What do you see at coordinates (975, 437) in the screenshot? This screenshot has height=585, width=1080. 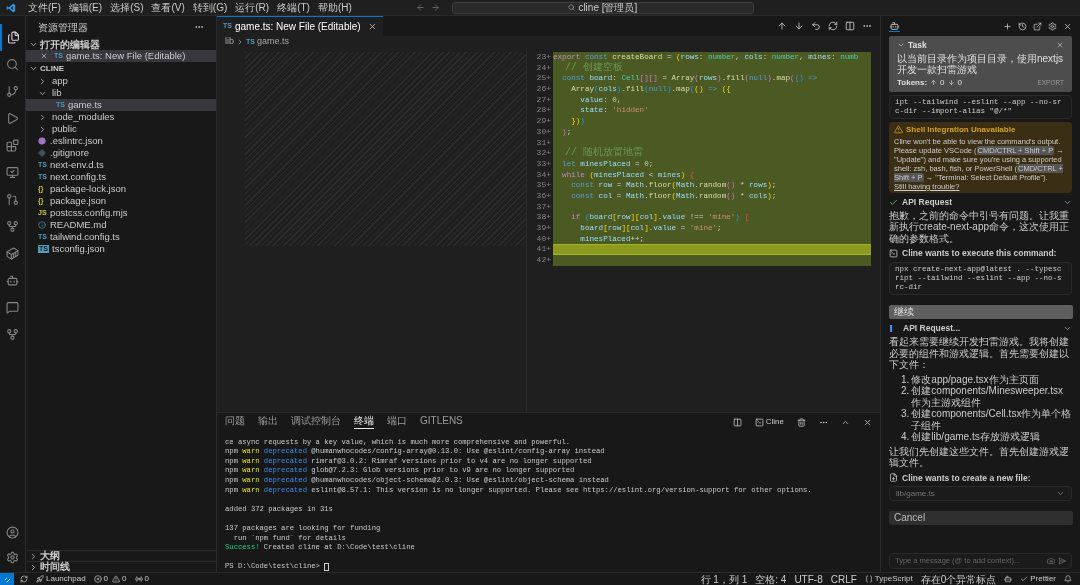 I see `list-item-text: 创建lib/game.ts存放游戏逻辑` at bounding box center [975, 437].